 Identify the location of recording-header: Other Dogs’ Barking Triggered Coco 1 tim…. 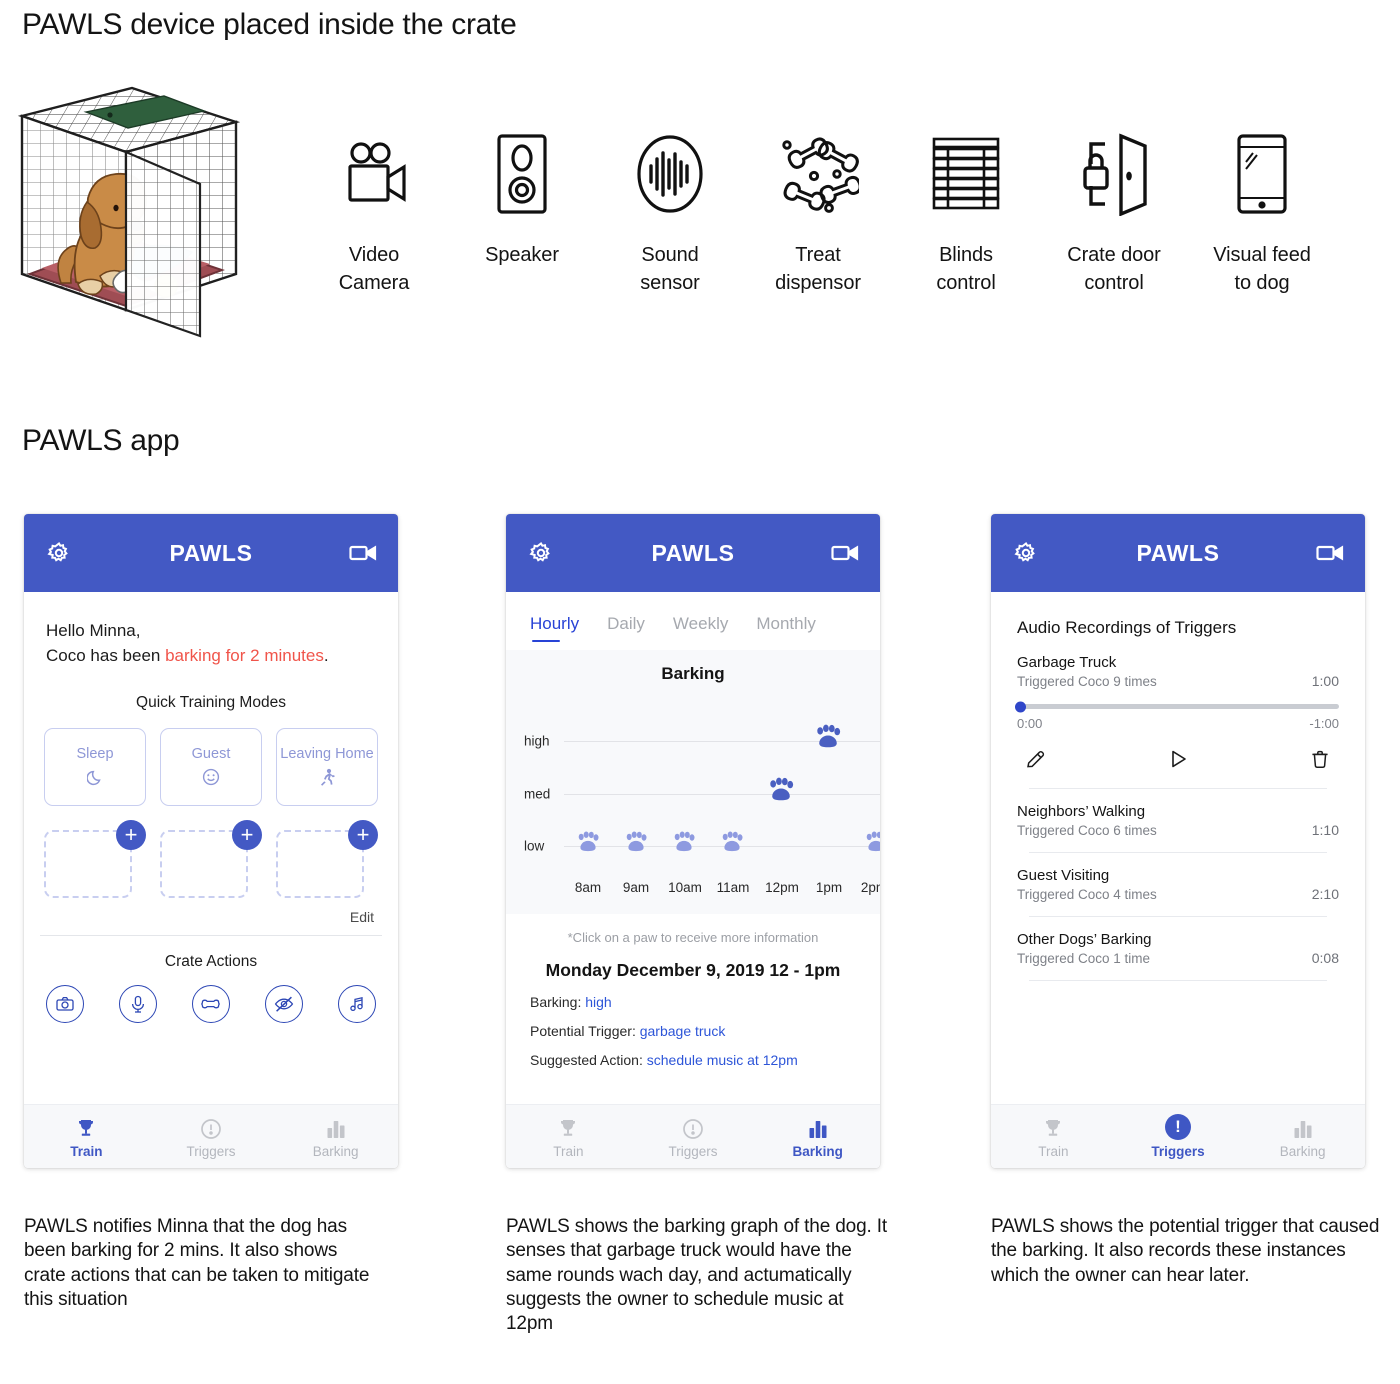
(1178, 948).